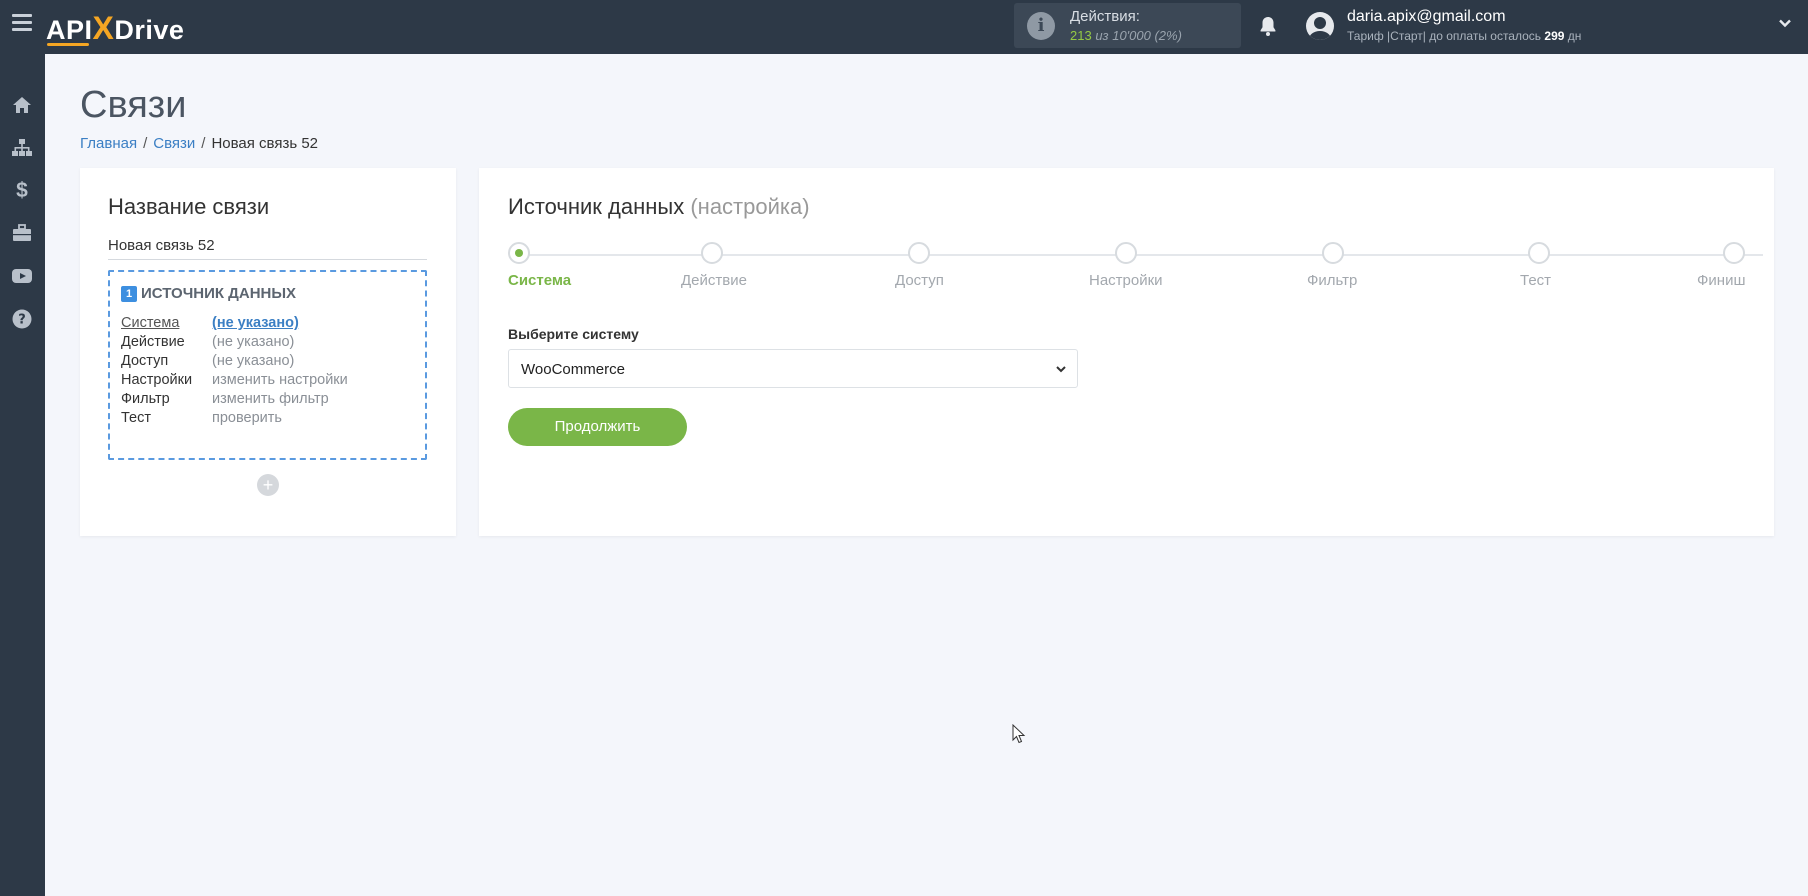  I want to click on data-source-header: 1 ИСТОЧНИК ДАННЫХ, so click(208, 293).